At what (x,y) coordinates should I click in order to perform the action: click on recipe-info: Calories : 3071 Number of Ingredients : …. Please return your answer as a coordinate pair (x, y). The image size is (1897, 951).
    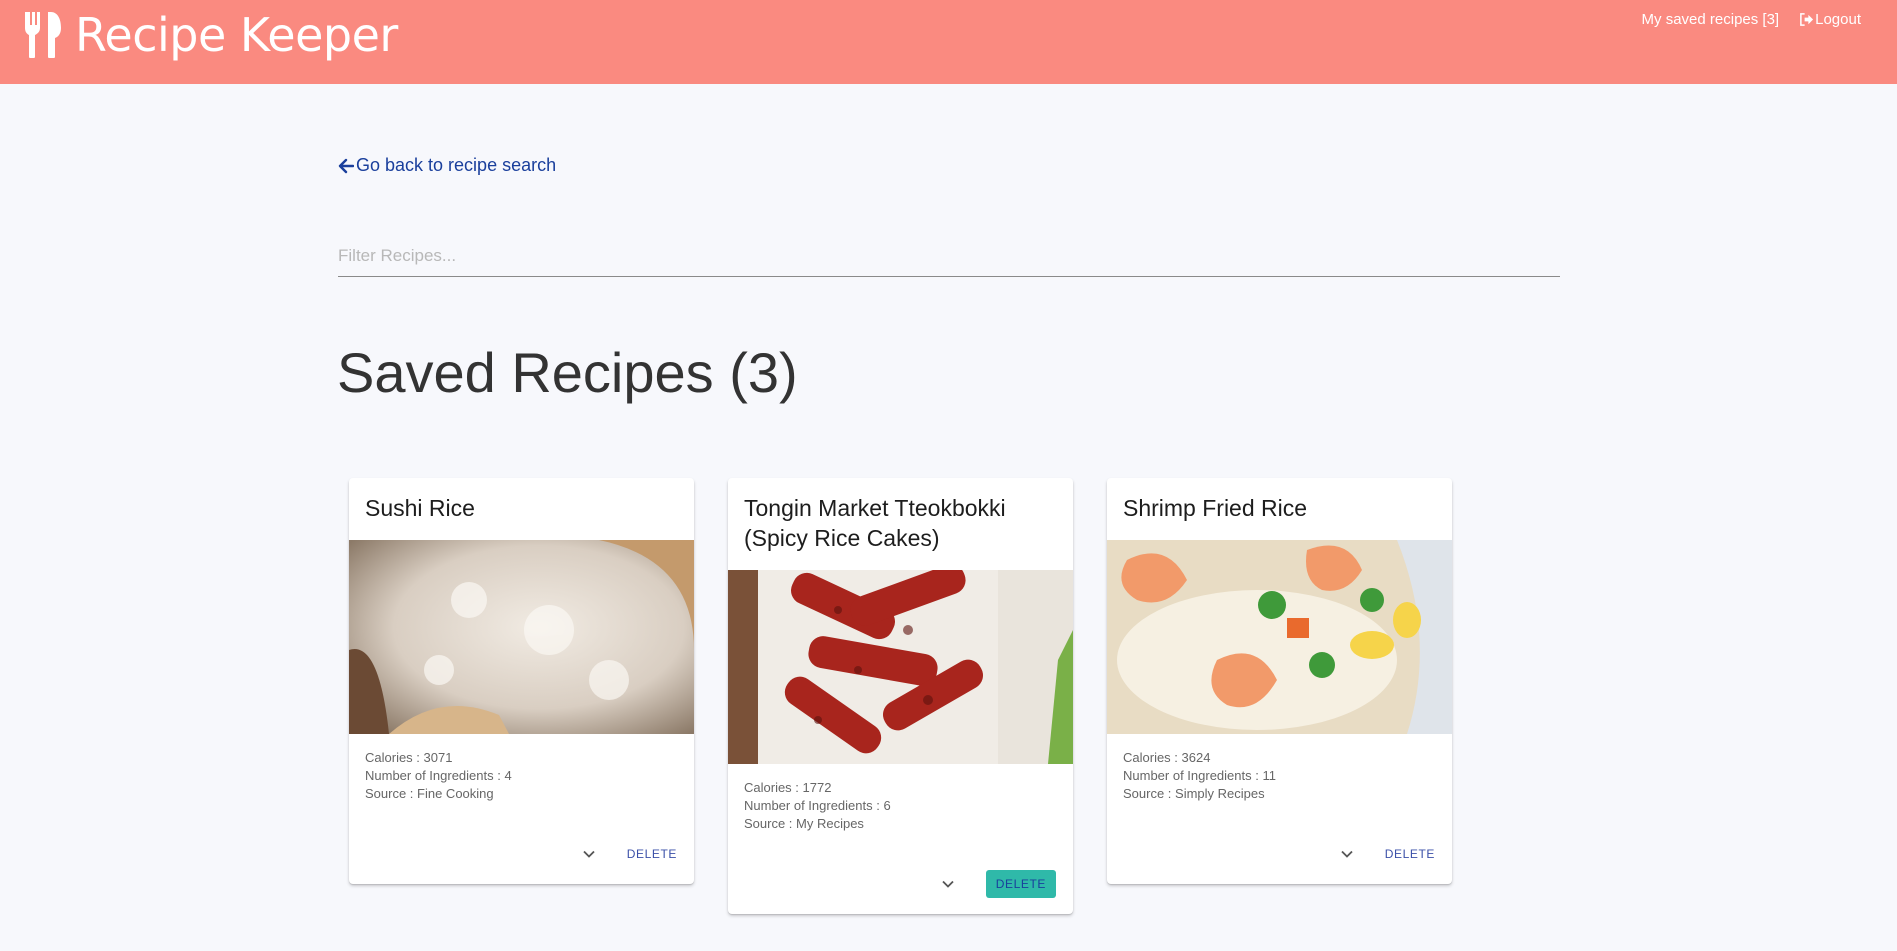
    Looking at the image, I should click on (521, 768).